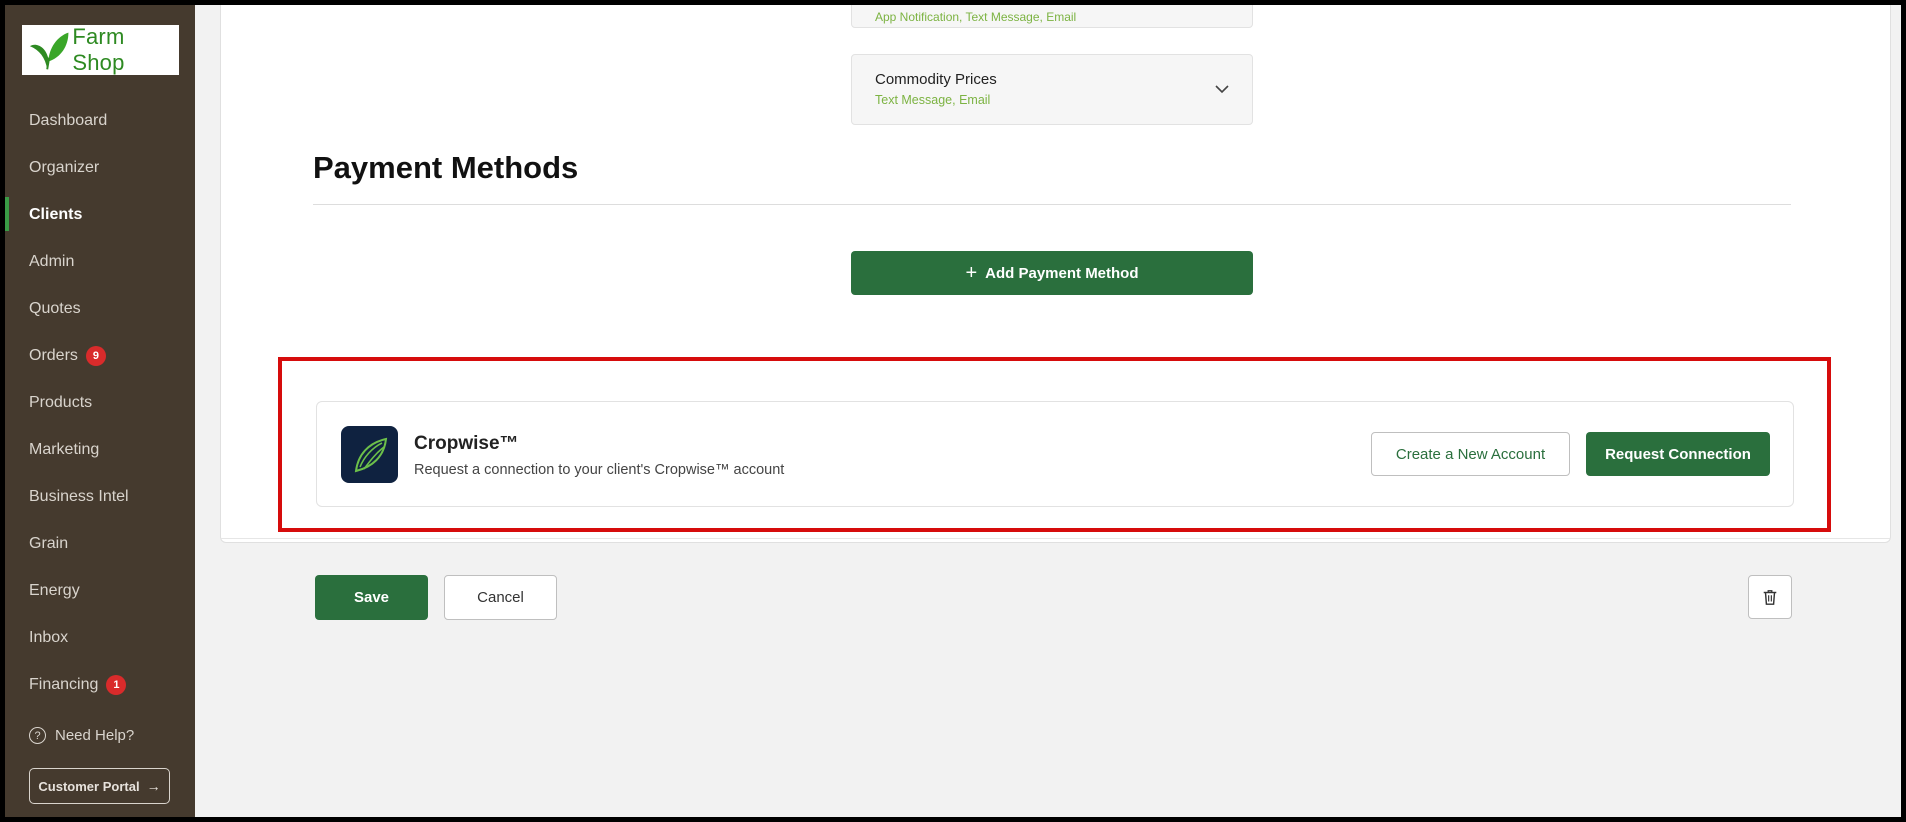 This screenshot has width=1906, height=822. What do you see at coordinates (100, 590) in the screenshot?
I see `sidebar-item-energy: Energy` at bounding box center [100, 590].